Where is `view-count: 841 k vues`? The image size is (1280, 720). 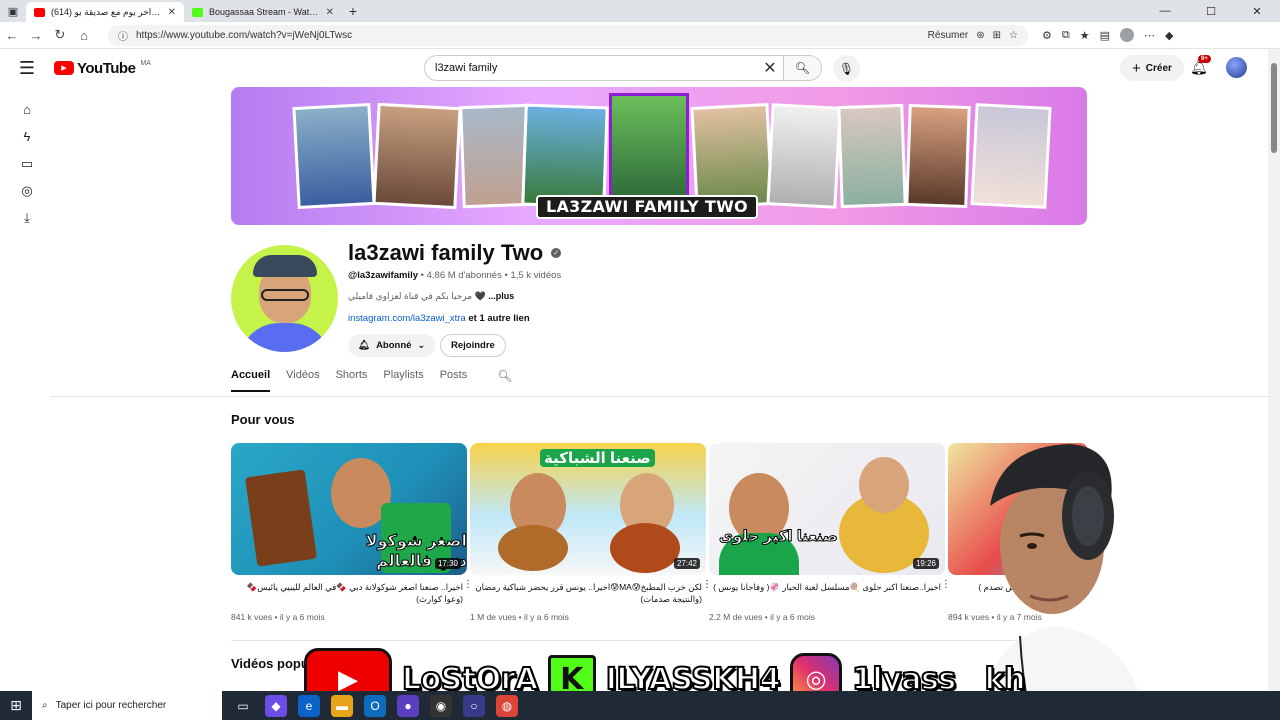
view-count: 841 k vues is located at coordinates (252, 617).